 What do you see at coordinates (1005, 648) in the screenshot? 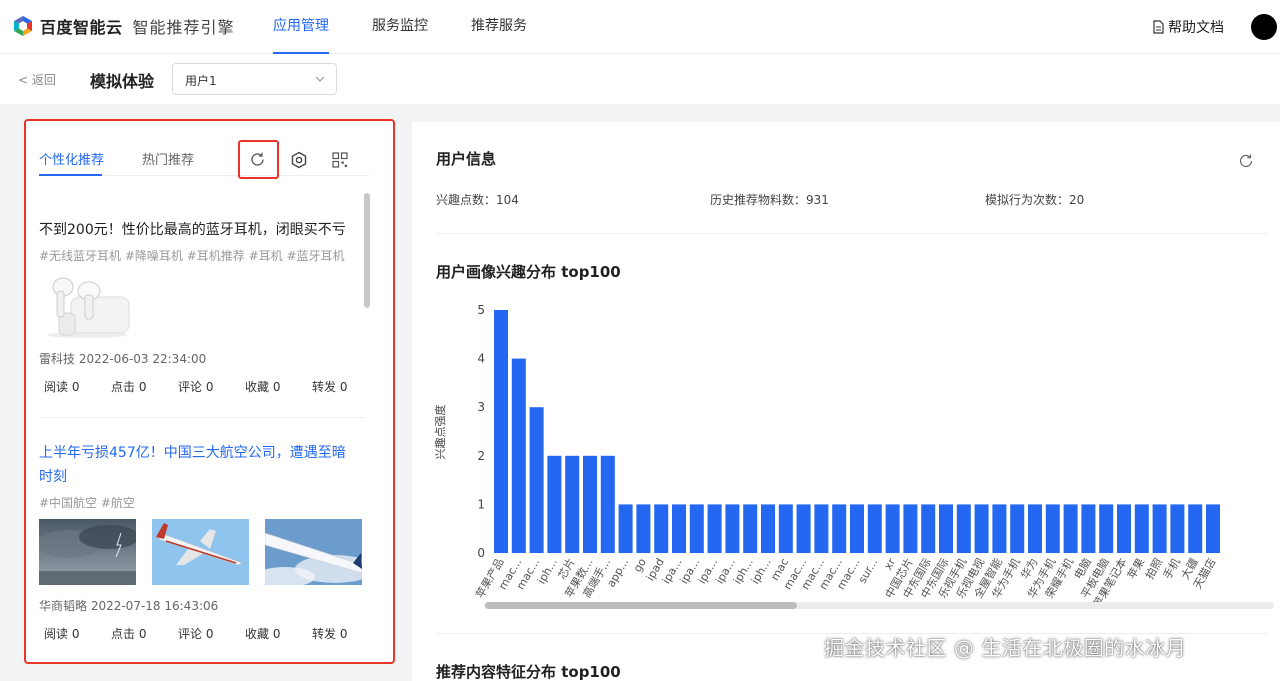
I see `watermark: 掘金技术社区 @ 生活在北极圈的水冰月` at bounding box center [1005, 648].